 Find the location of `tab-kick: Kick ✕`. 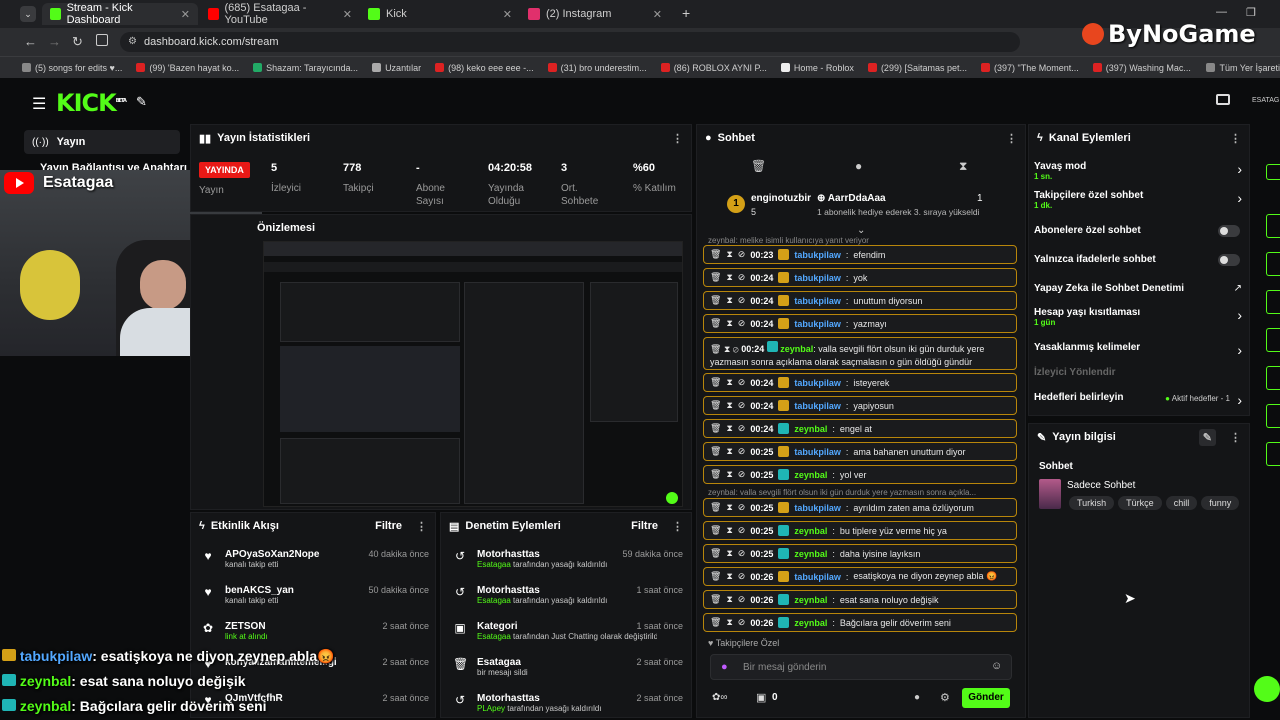

tab-kick: Kick ✕ is located at coordinates (440, 14).